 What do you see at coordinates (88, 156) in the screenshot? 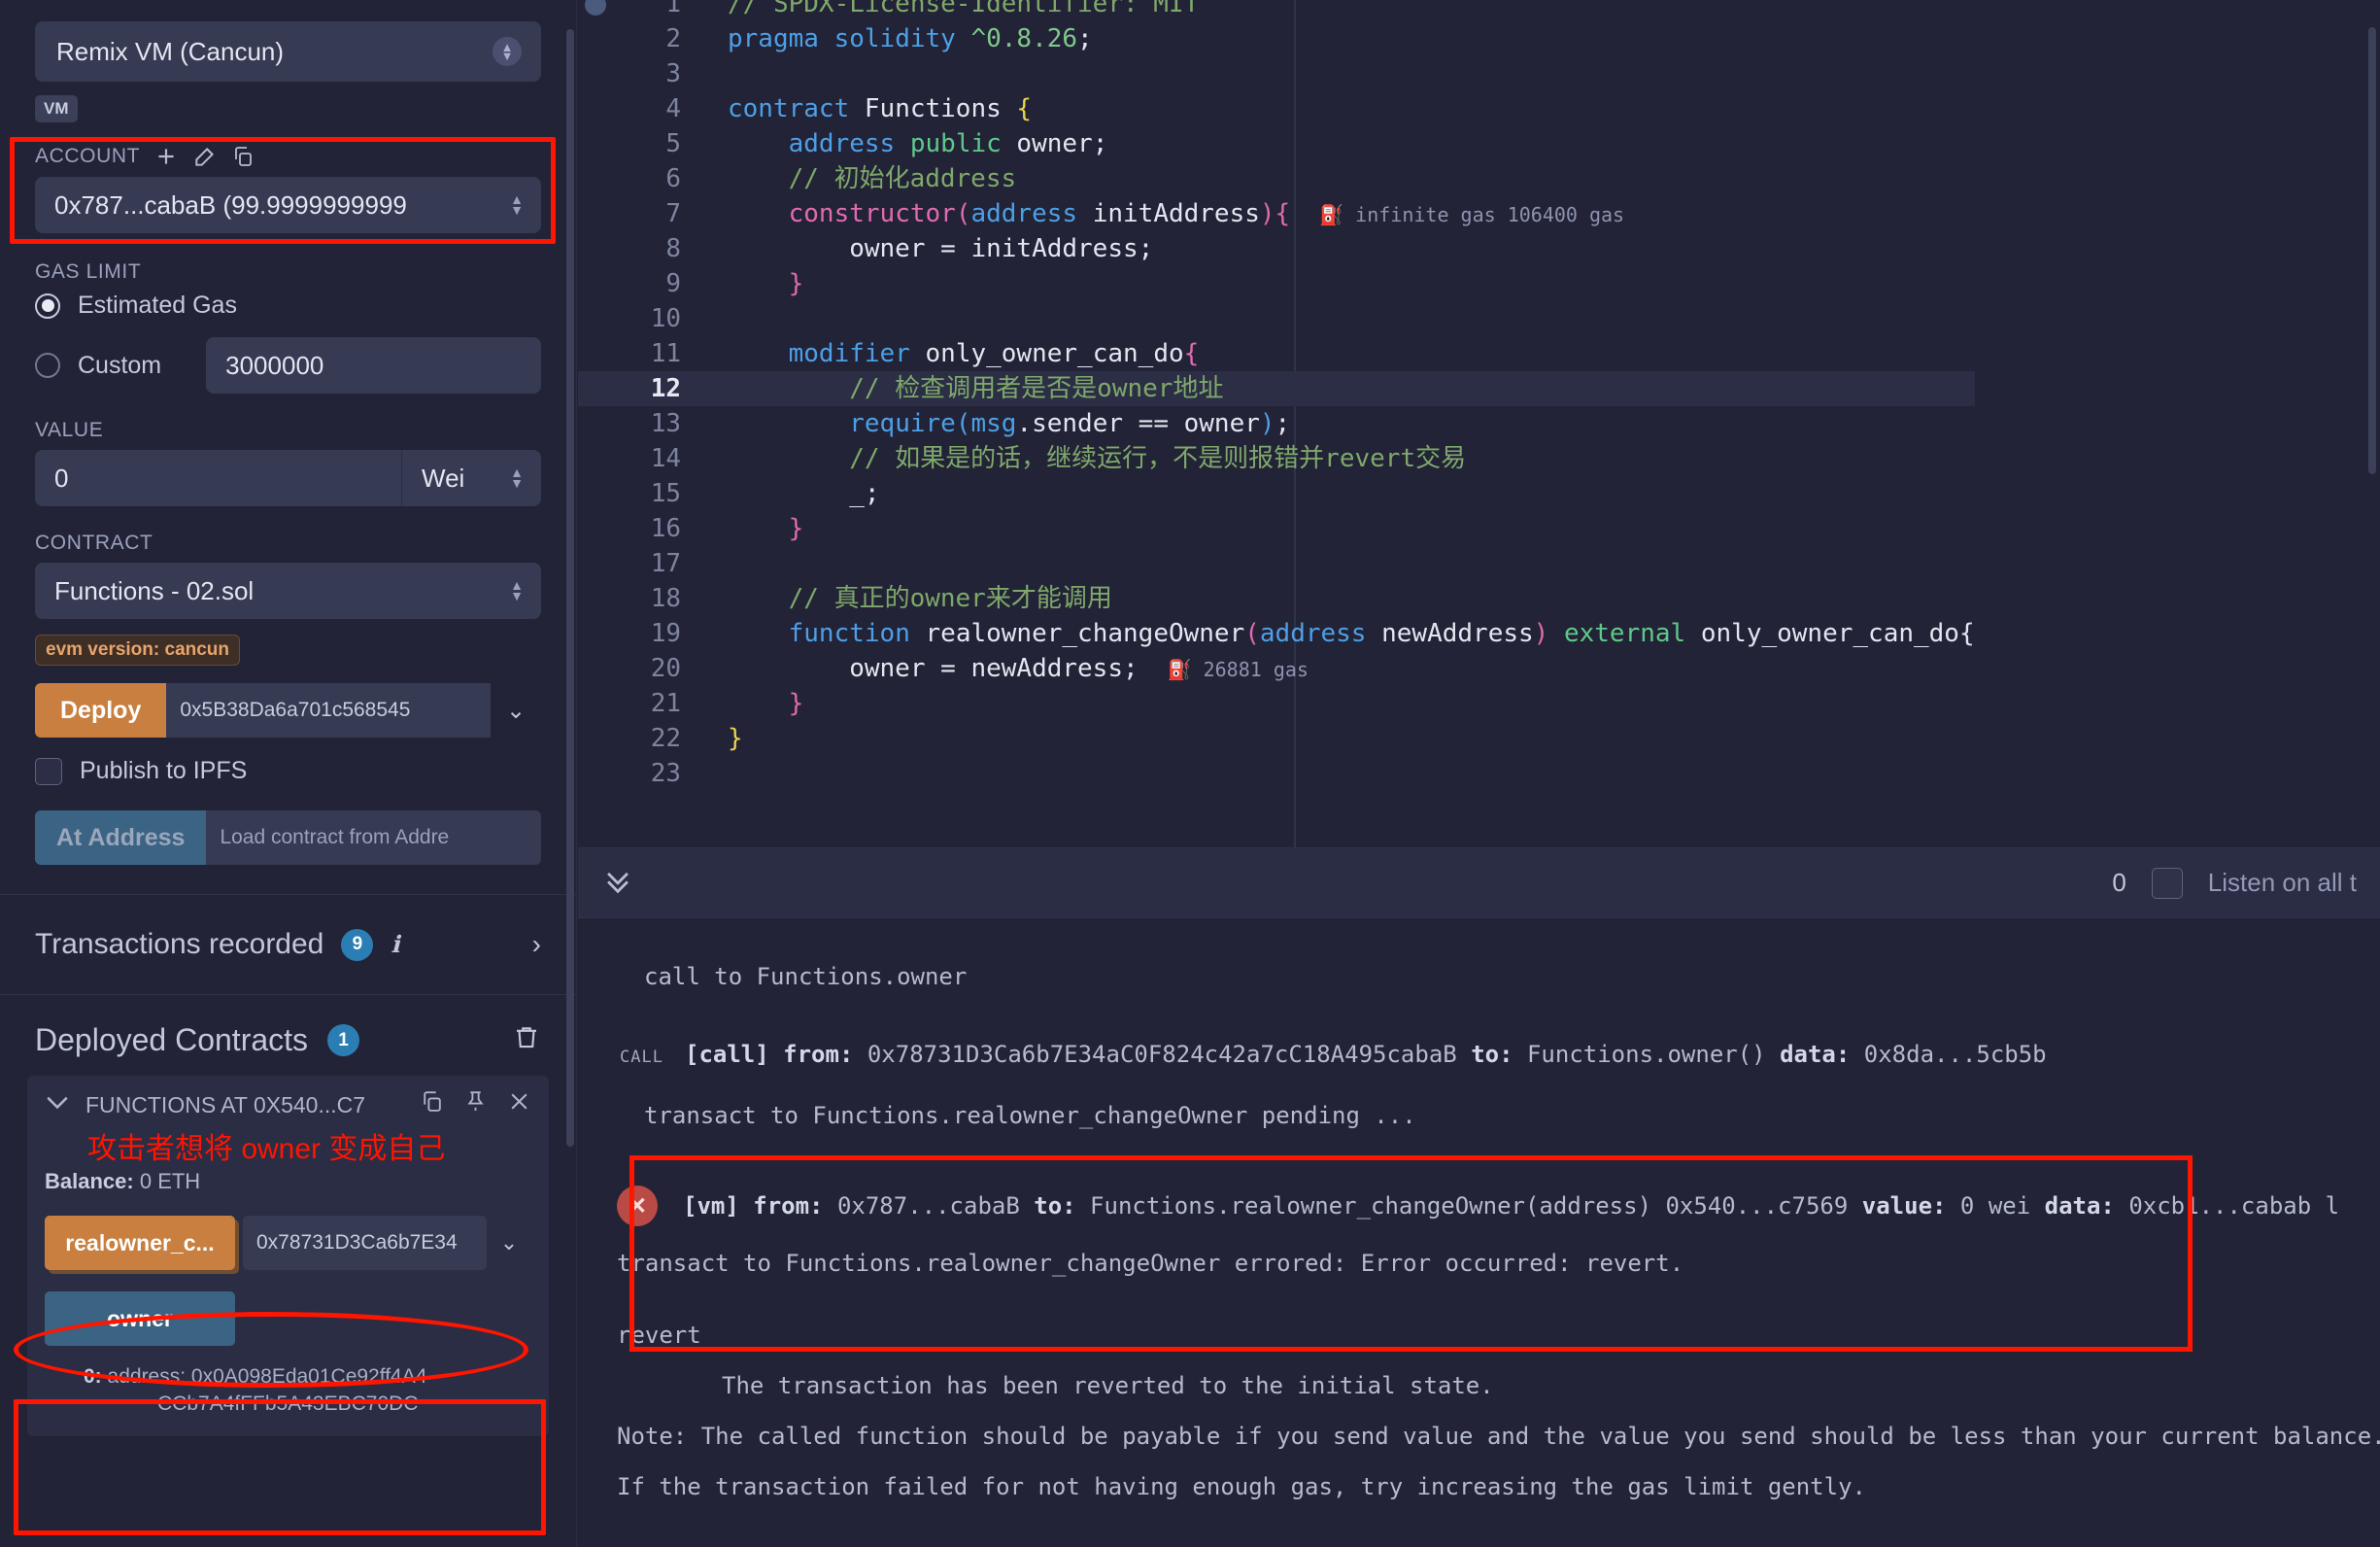
I see `account-label-text: ACCOUNT` at bounding box center [88, 156].